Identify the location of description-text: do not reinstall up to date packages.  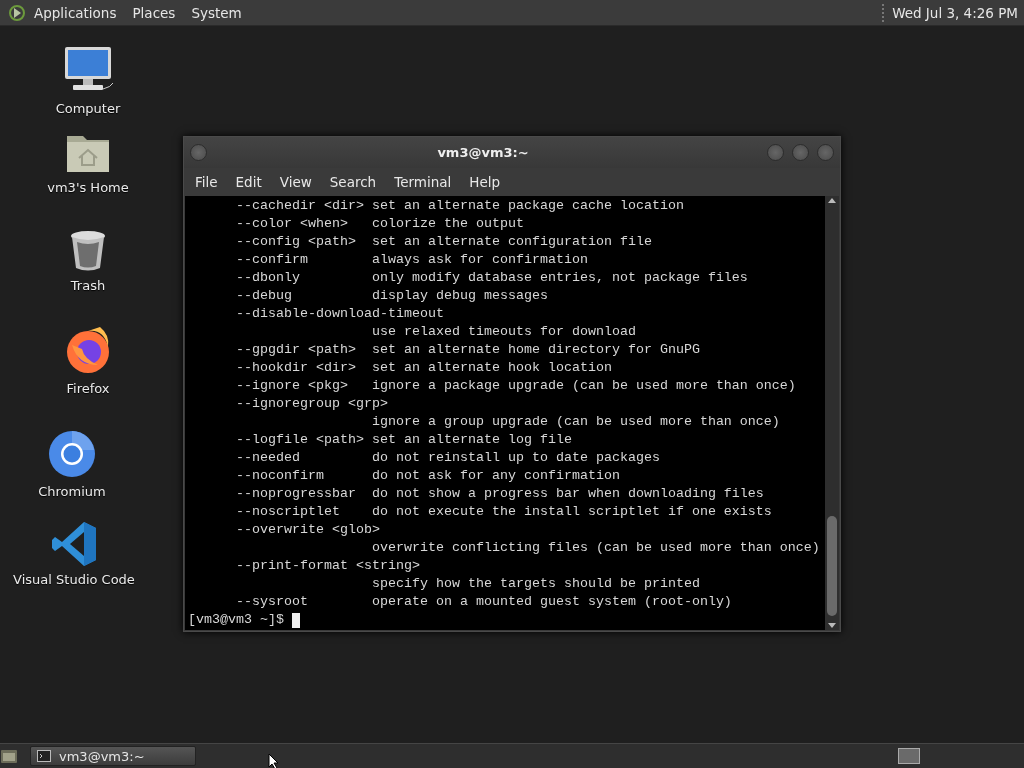
(516, 458).